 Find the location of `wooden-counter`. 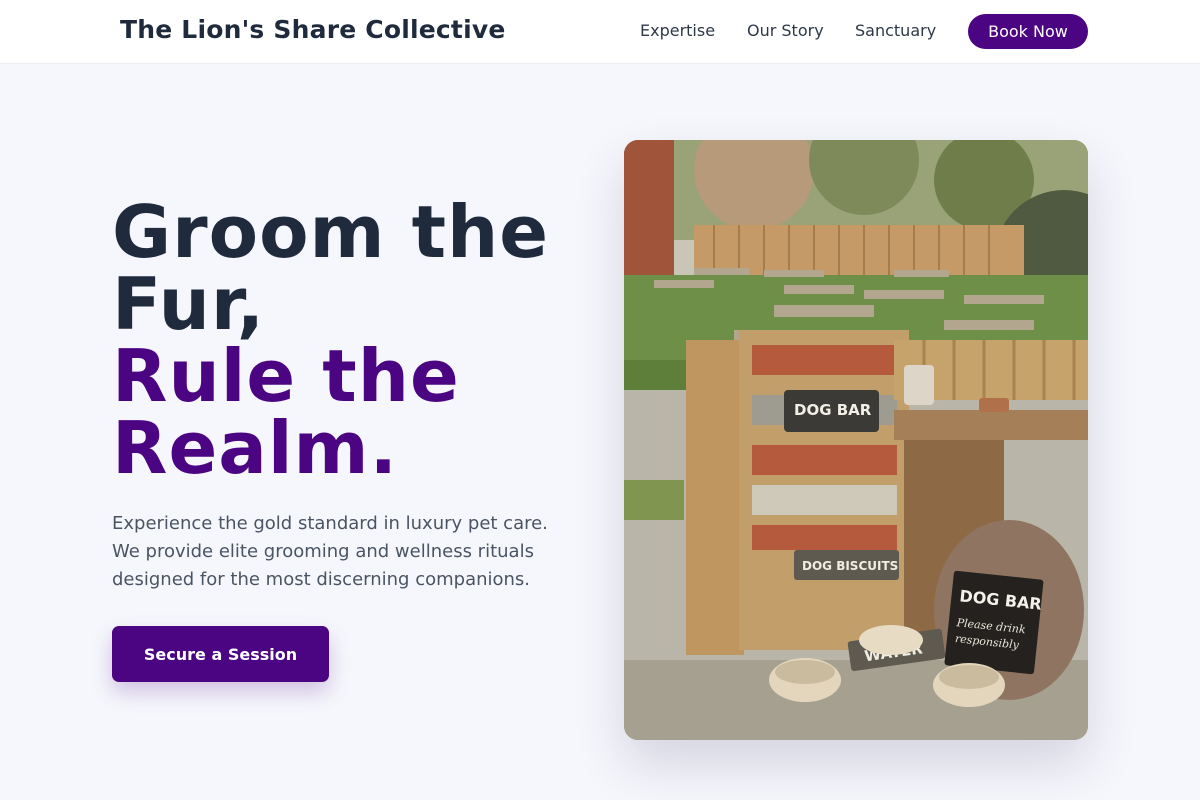

wooden-counter is located at coordinates (991, 425).